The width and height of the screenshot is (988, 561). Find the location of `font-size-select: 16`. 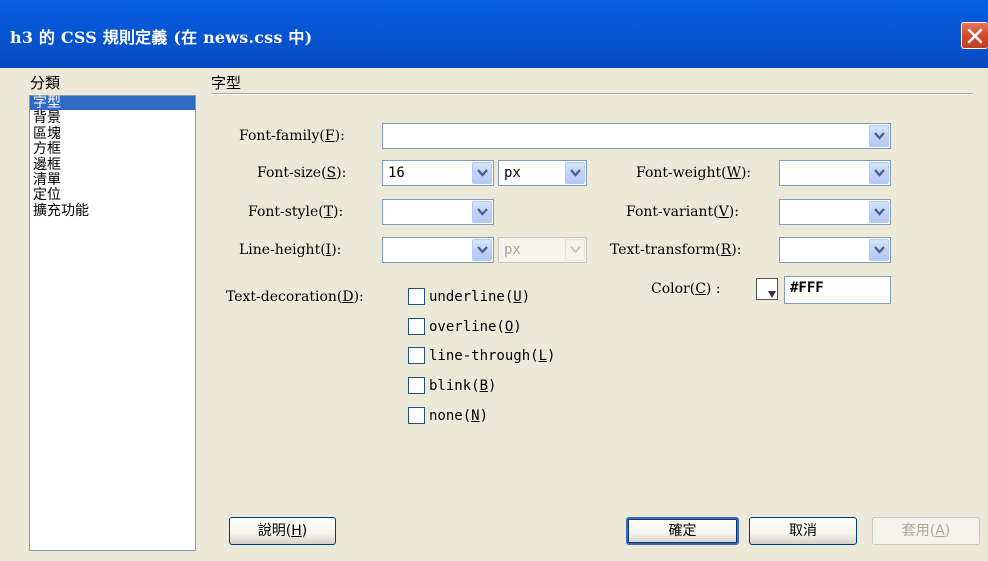

font-size-select: 16 is located at coordinates (438, 173).